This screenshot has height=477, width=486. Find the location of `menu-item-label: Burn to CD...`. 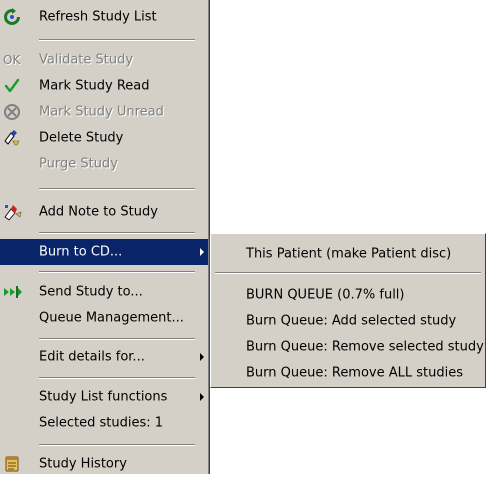

menu-item-label: Burn to CD... is located at coordinates (81, 252).